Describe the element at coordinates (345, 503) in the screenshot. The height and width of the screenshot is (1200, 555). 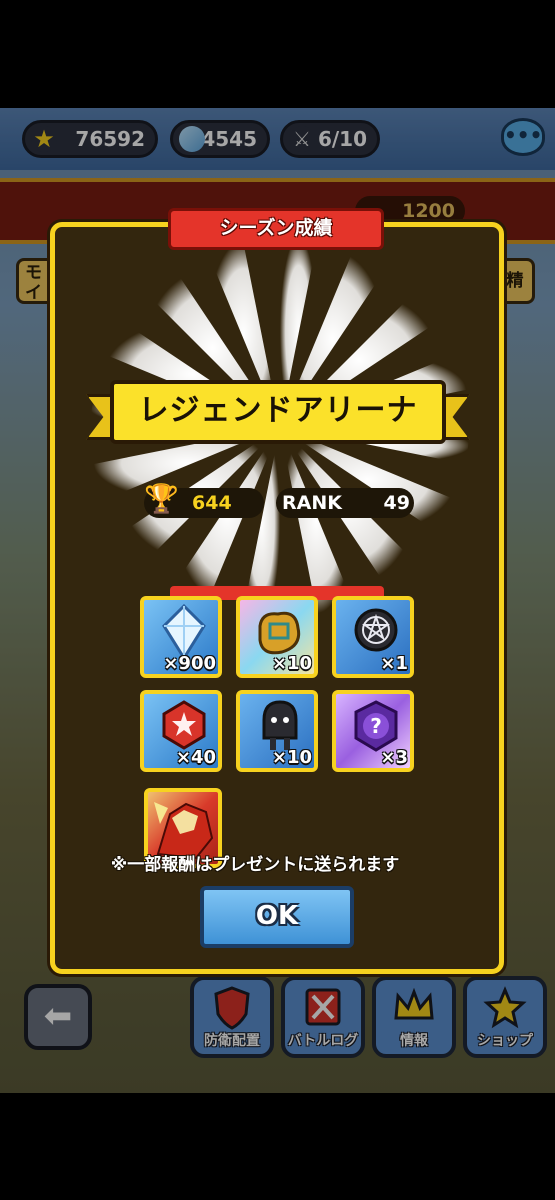
I see `rank-stat: RANK 49` at that location.